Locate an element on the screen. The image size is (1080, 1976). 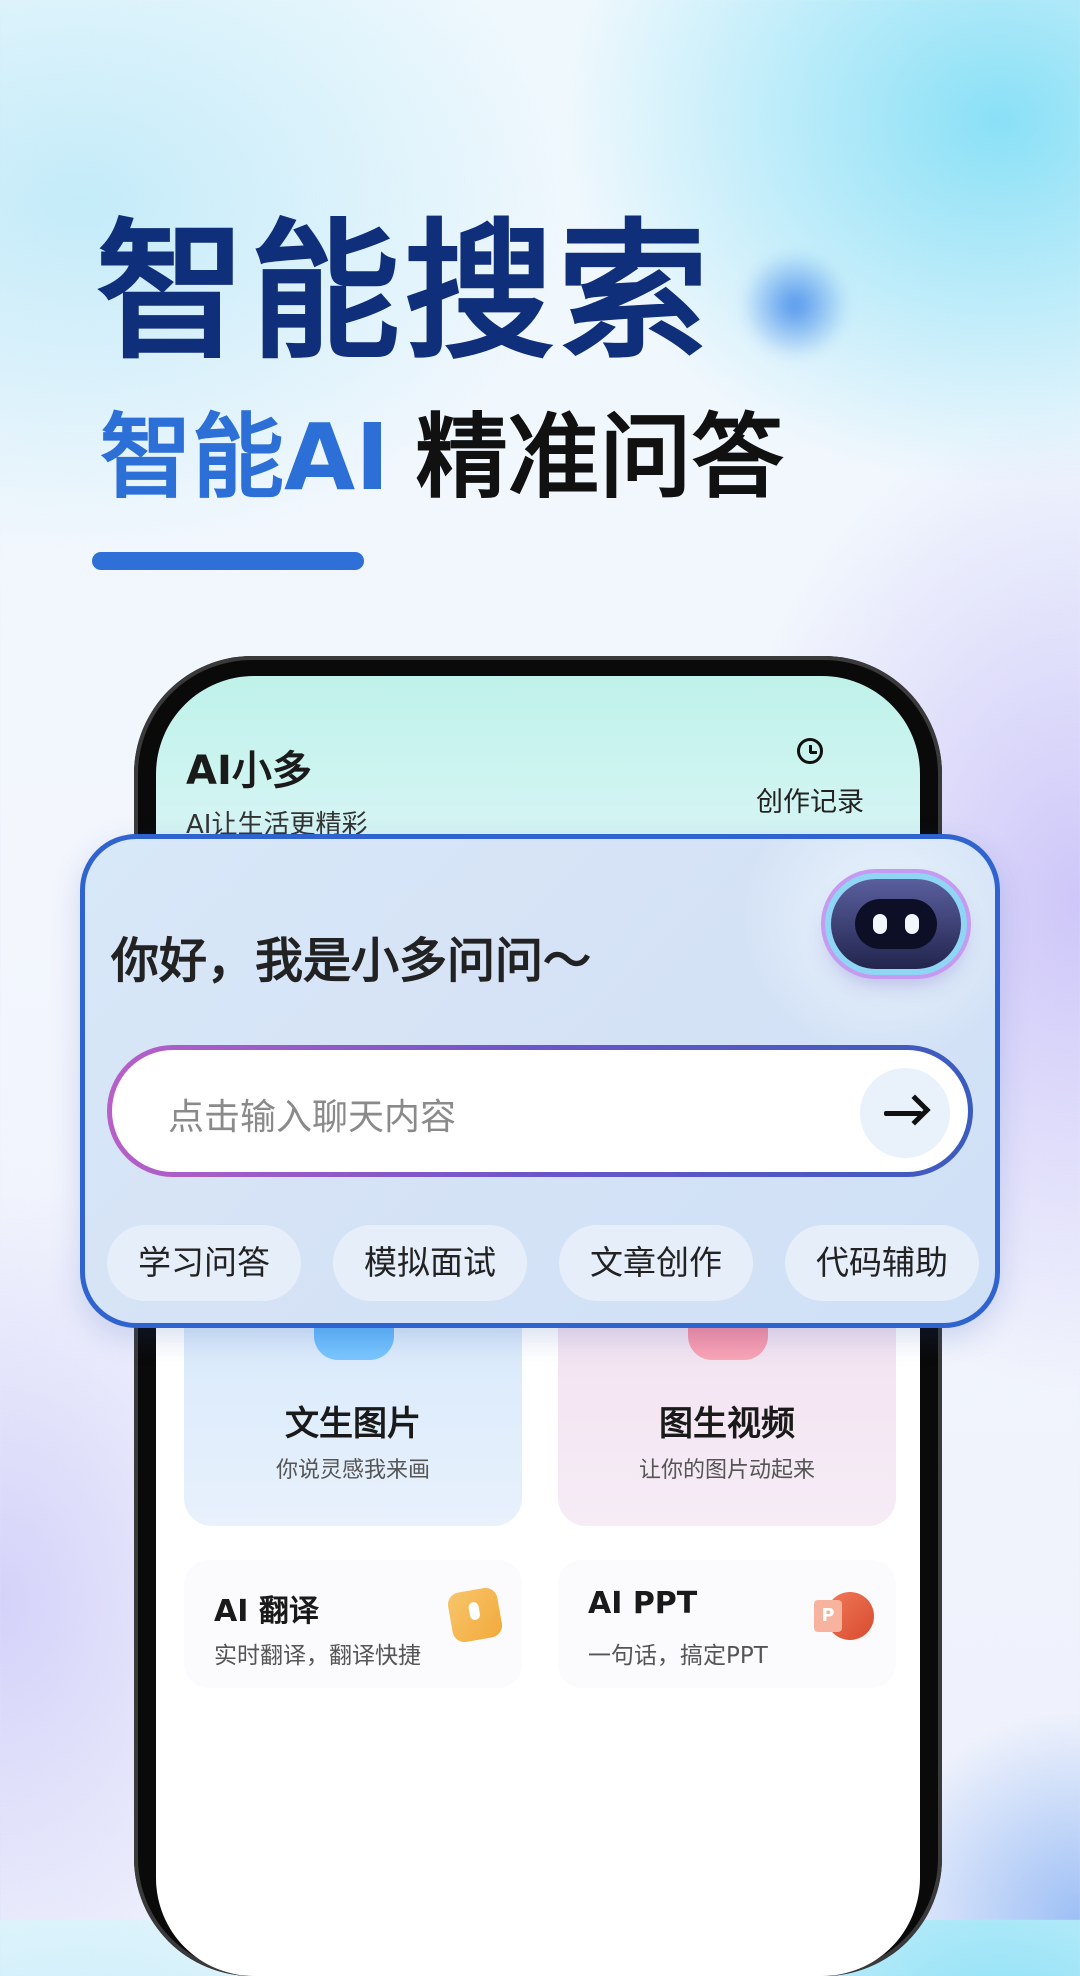
chat-input-placeholder: 点击输入聊天内容 is located at coordinates (312, 1117).